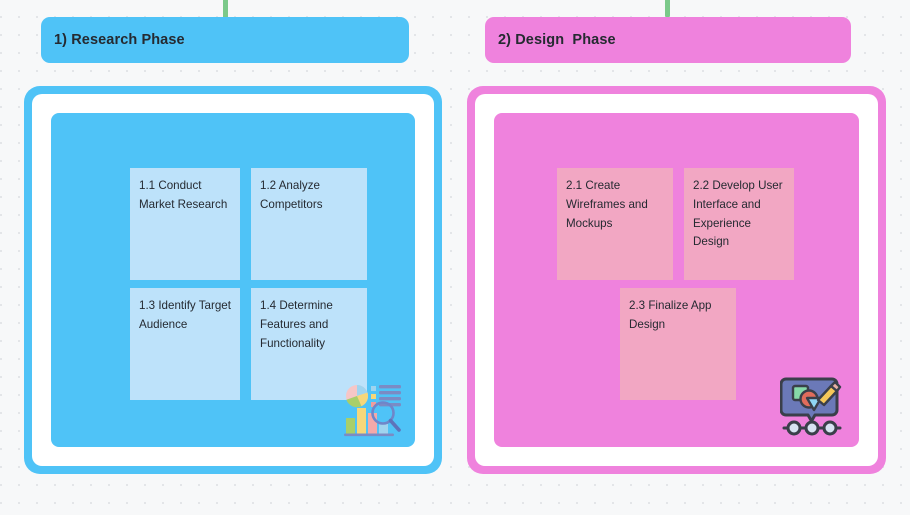  What do you see at coordinates (678, 344) in the screenshot?
I see `sticky-note: 2.3 Finalize App Design` at bounding box center [678, 344].